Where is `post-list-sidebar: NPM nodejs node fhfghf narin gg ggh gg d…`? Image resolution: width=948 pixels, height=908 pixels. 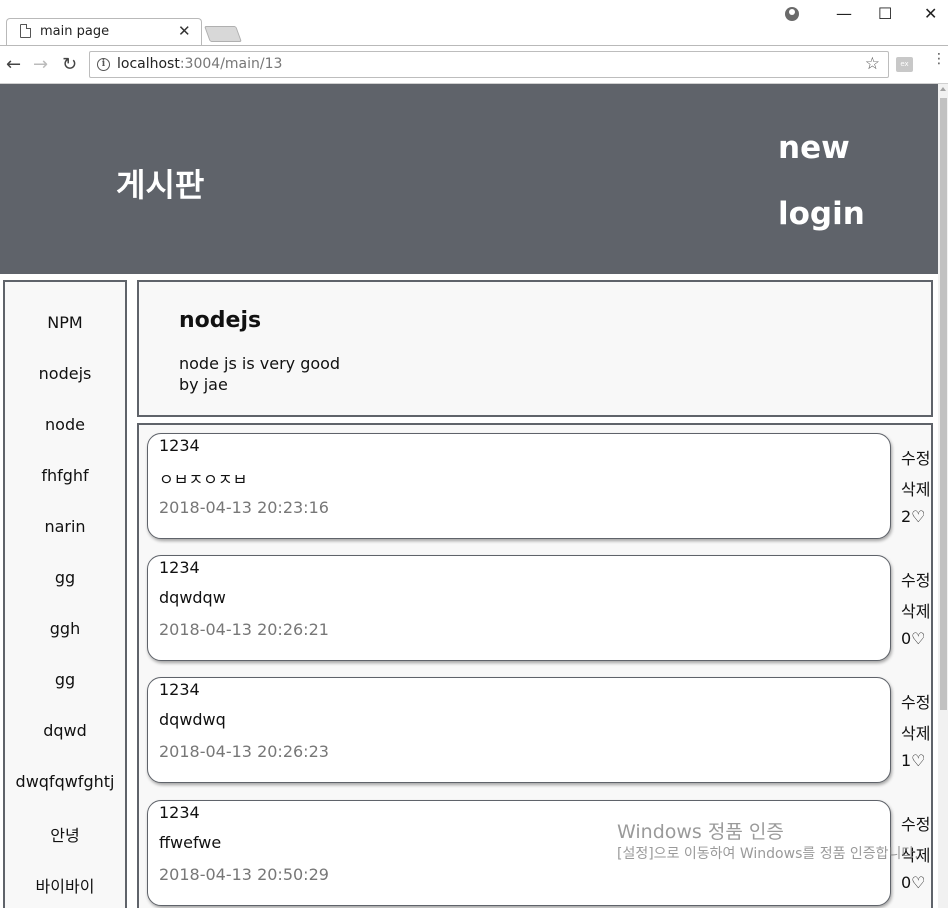
post-list-sidebar: NPM nodejs node fhfghf narin gg ggh gg d… is located at coordinates (65, 594).